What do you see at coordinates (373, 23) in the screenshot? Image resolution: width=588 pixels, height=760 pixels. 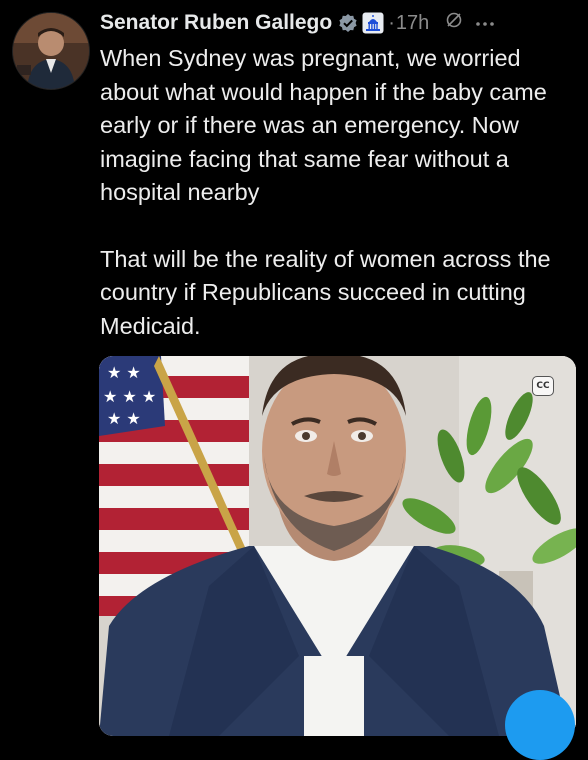 I see `capitol-building-icon` at bounding box center [373, 23].